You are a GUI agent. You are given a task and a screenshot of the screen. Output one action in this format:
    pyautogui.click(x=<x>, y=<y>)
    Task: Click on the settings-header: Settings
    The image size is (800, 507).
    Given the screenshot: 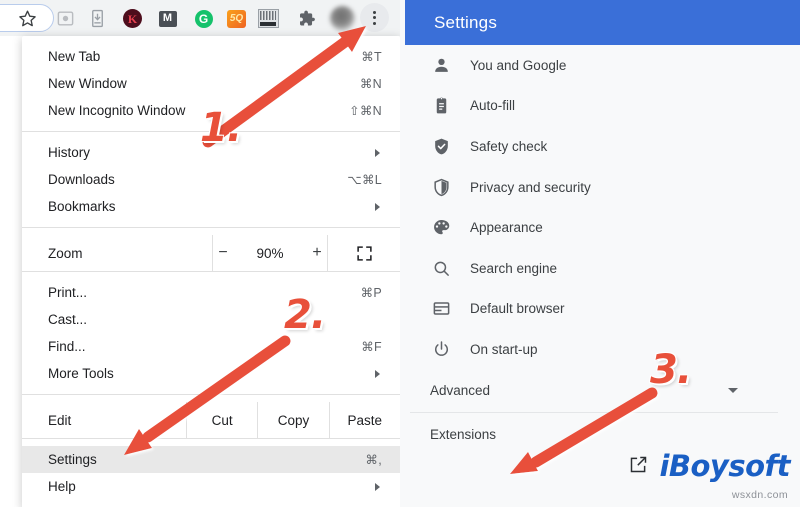 What is the action you would take?
    pyautogui.click(x=602, y=22)
    